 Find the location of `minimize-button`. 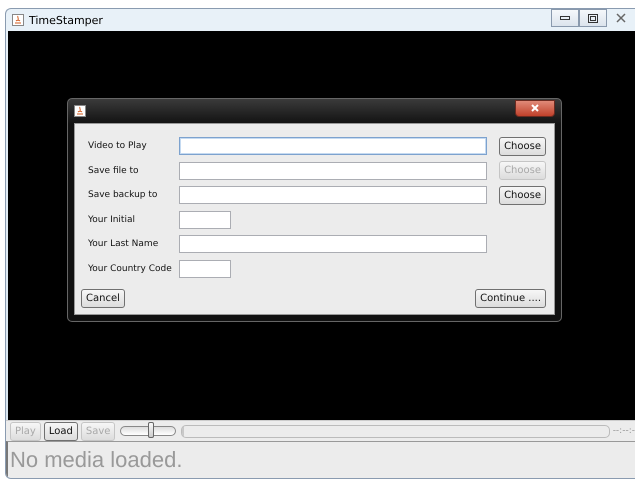

minimize-button is located at coordinates (565, 18).